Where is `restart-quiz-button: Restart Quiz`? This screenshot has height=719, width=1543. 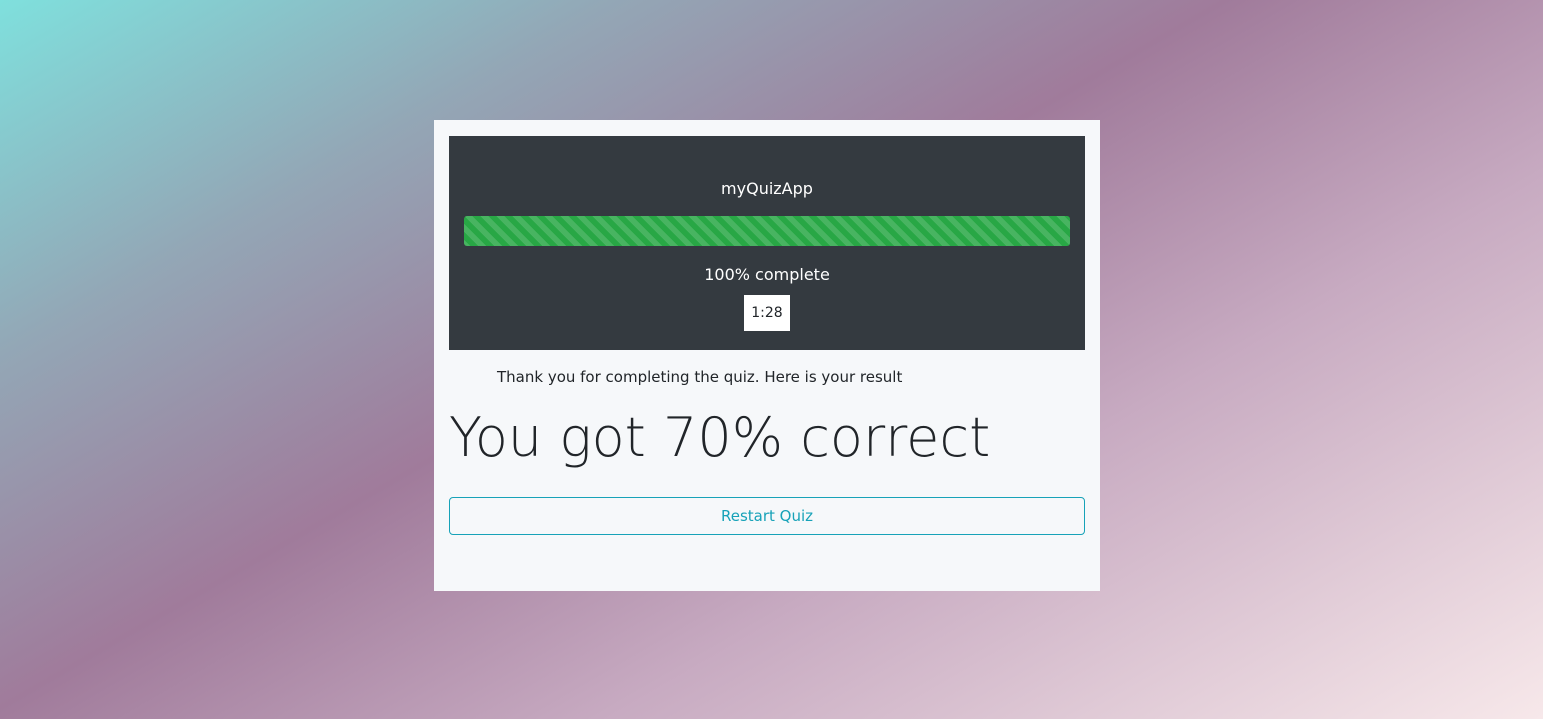 restart-quiz-button: Restart Quiz is located at coordinates (767, 516).